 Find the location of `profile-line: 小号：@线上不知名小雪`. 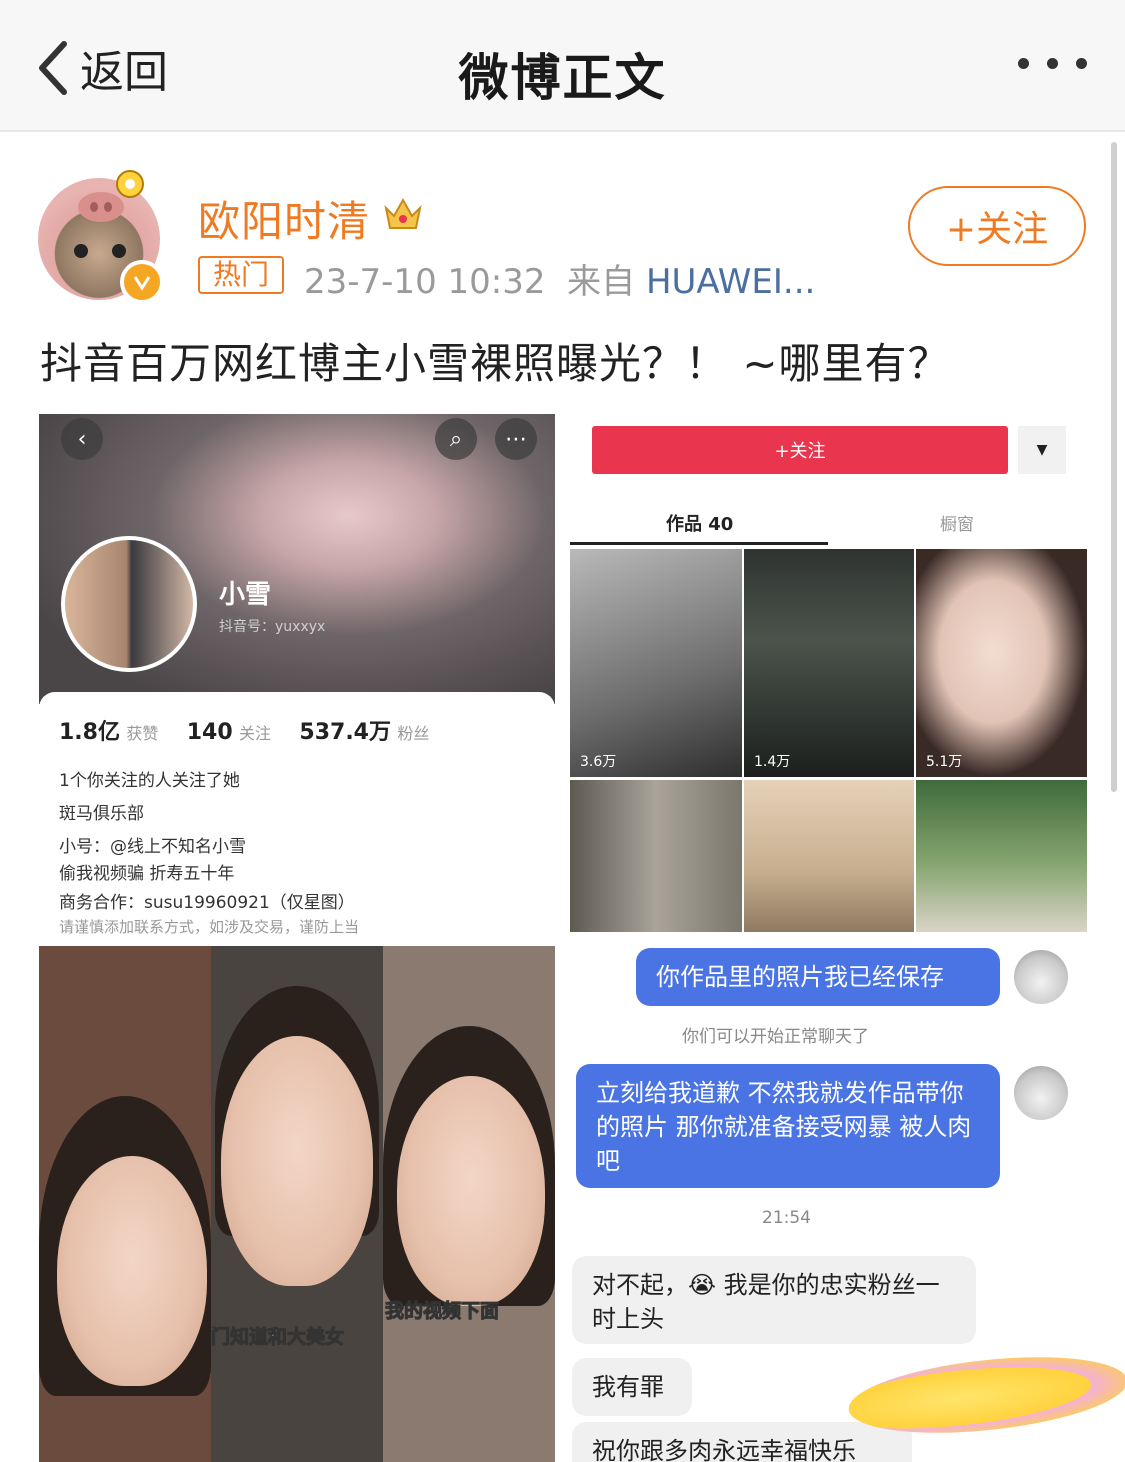

profile-line: 小号：@线上不知名小雪 is located at coordinates (152, 847).